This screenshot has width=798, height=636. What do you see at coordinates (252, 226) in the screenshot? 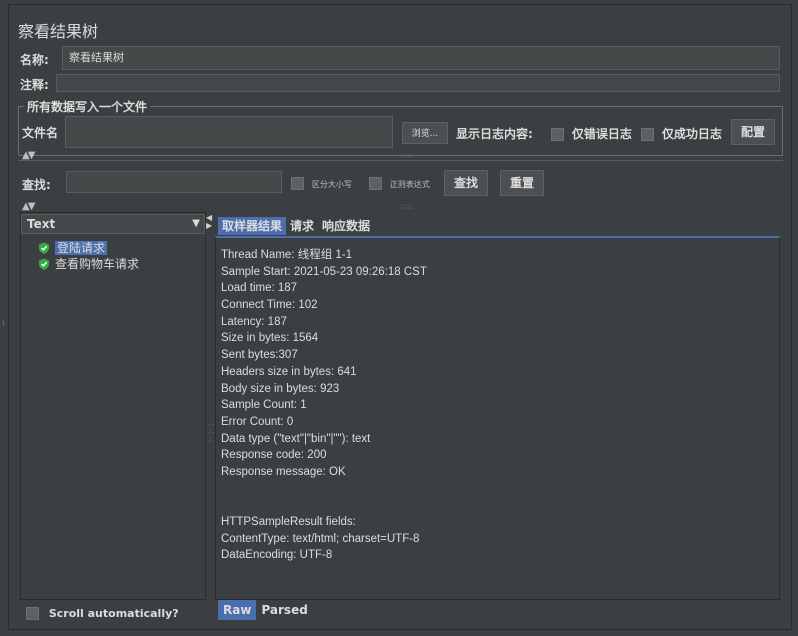
I see `tab-sampler-result: 取样器结果` at bounding box center [252, 226].